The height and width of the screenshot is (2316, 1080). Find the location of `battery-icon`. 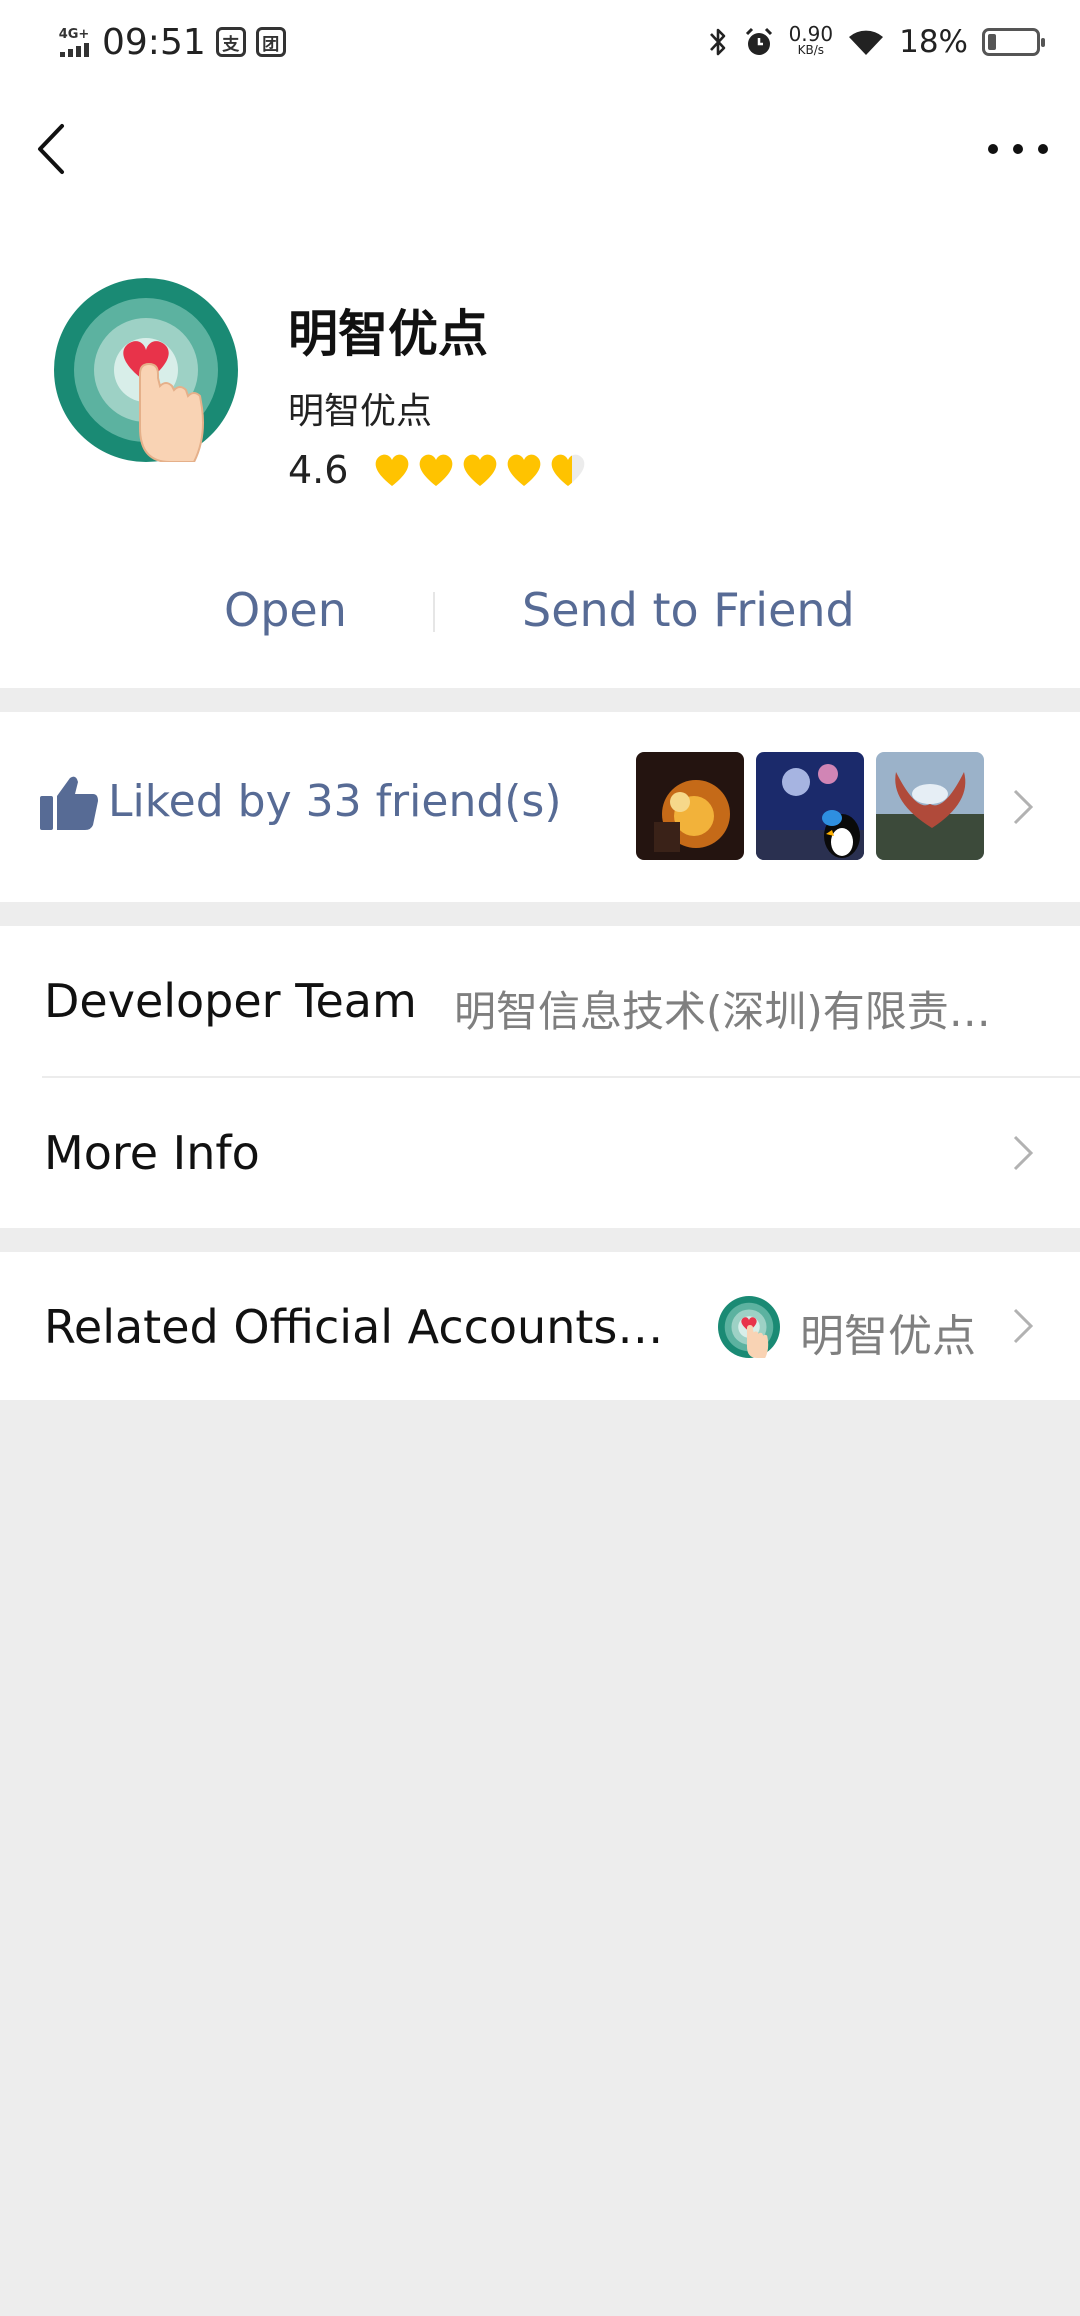

battery-icon is located at coordinates (1013, 42).